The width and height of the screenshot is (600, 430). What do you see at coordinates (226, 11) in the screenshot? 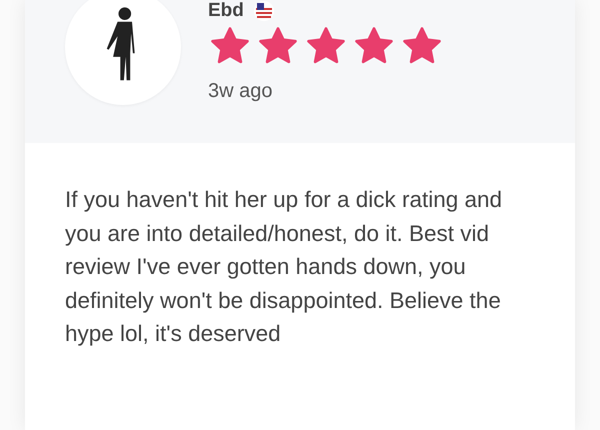
I see `author-name: Ebd` at bounding box center [226, 11].